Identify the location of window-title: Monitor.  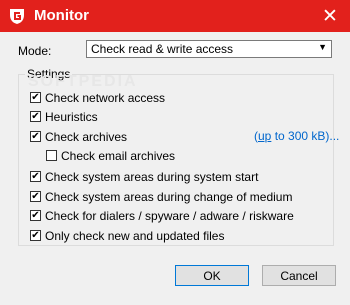
(61, 15).